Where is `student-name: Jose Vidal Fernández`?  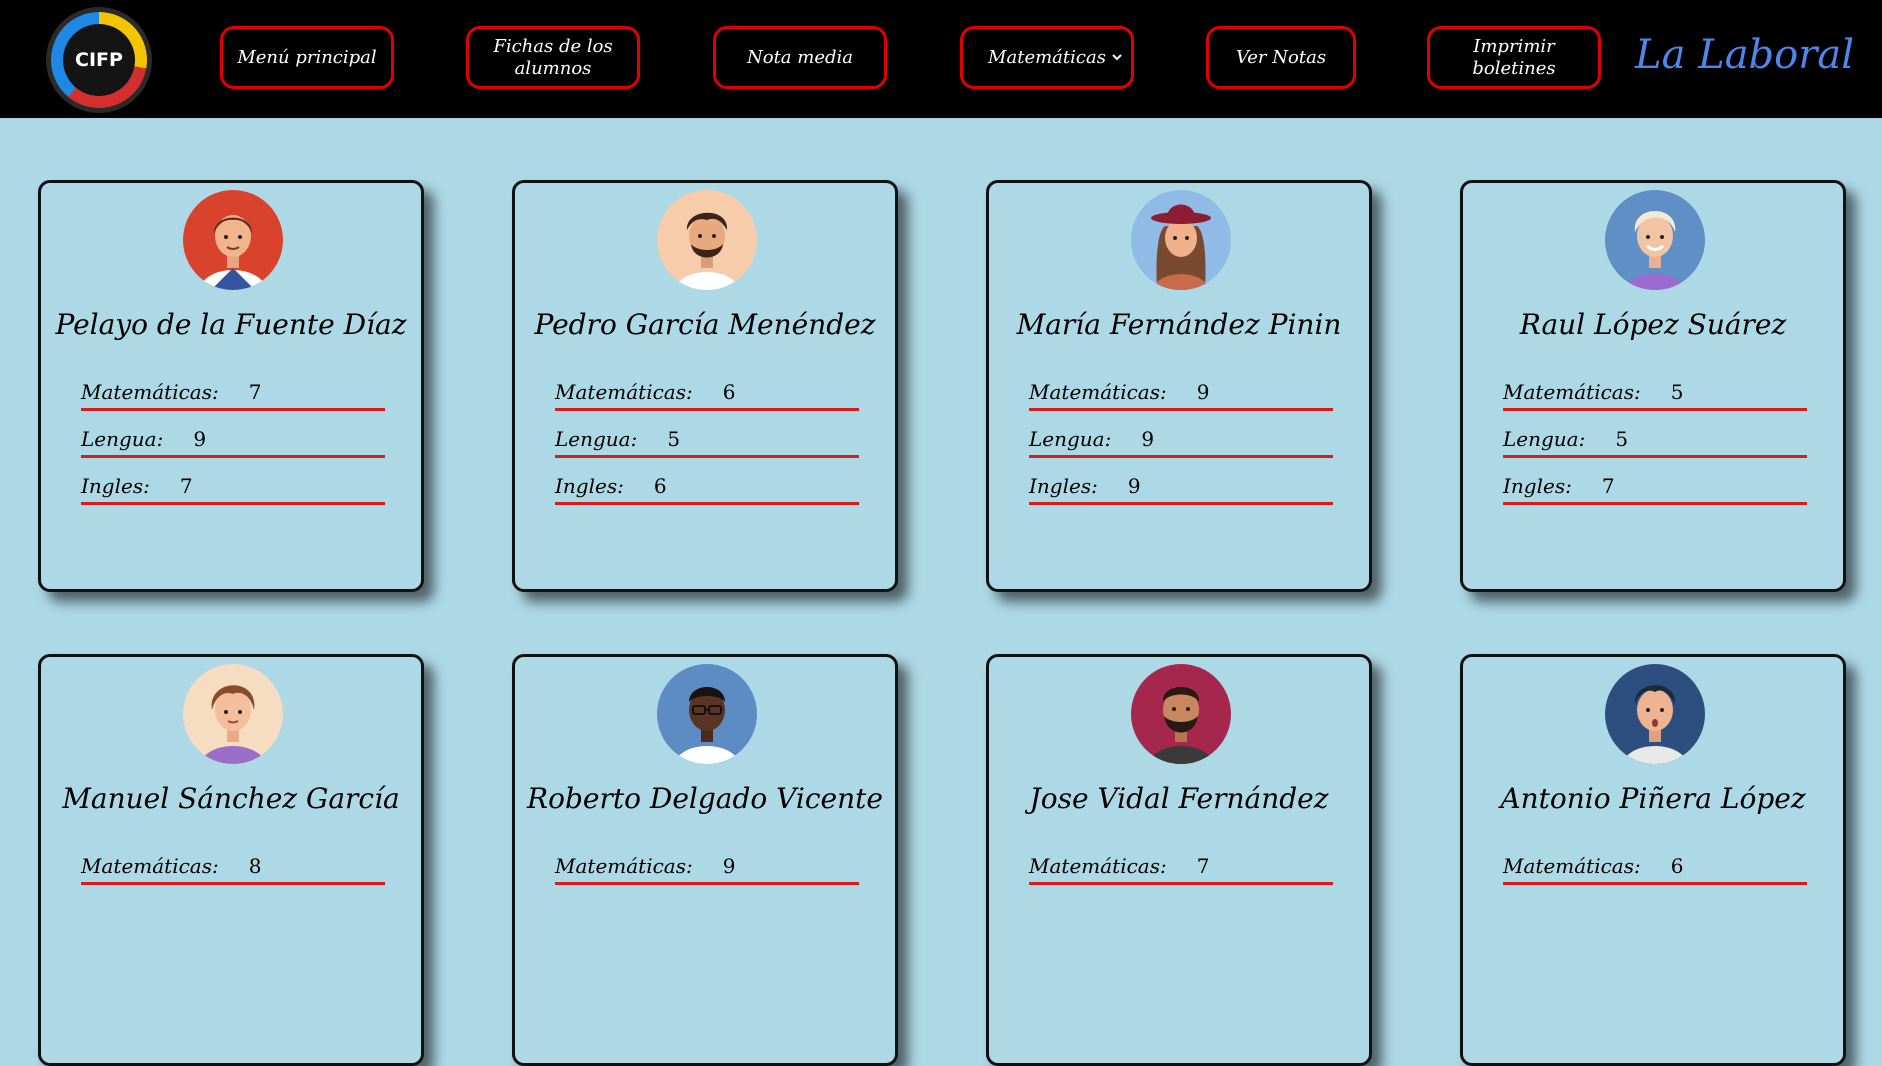
student-name: Jose Vidal Fernández is located at coordinates (1179, 798).